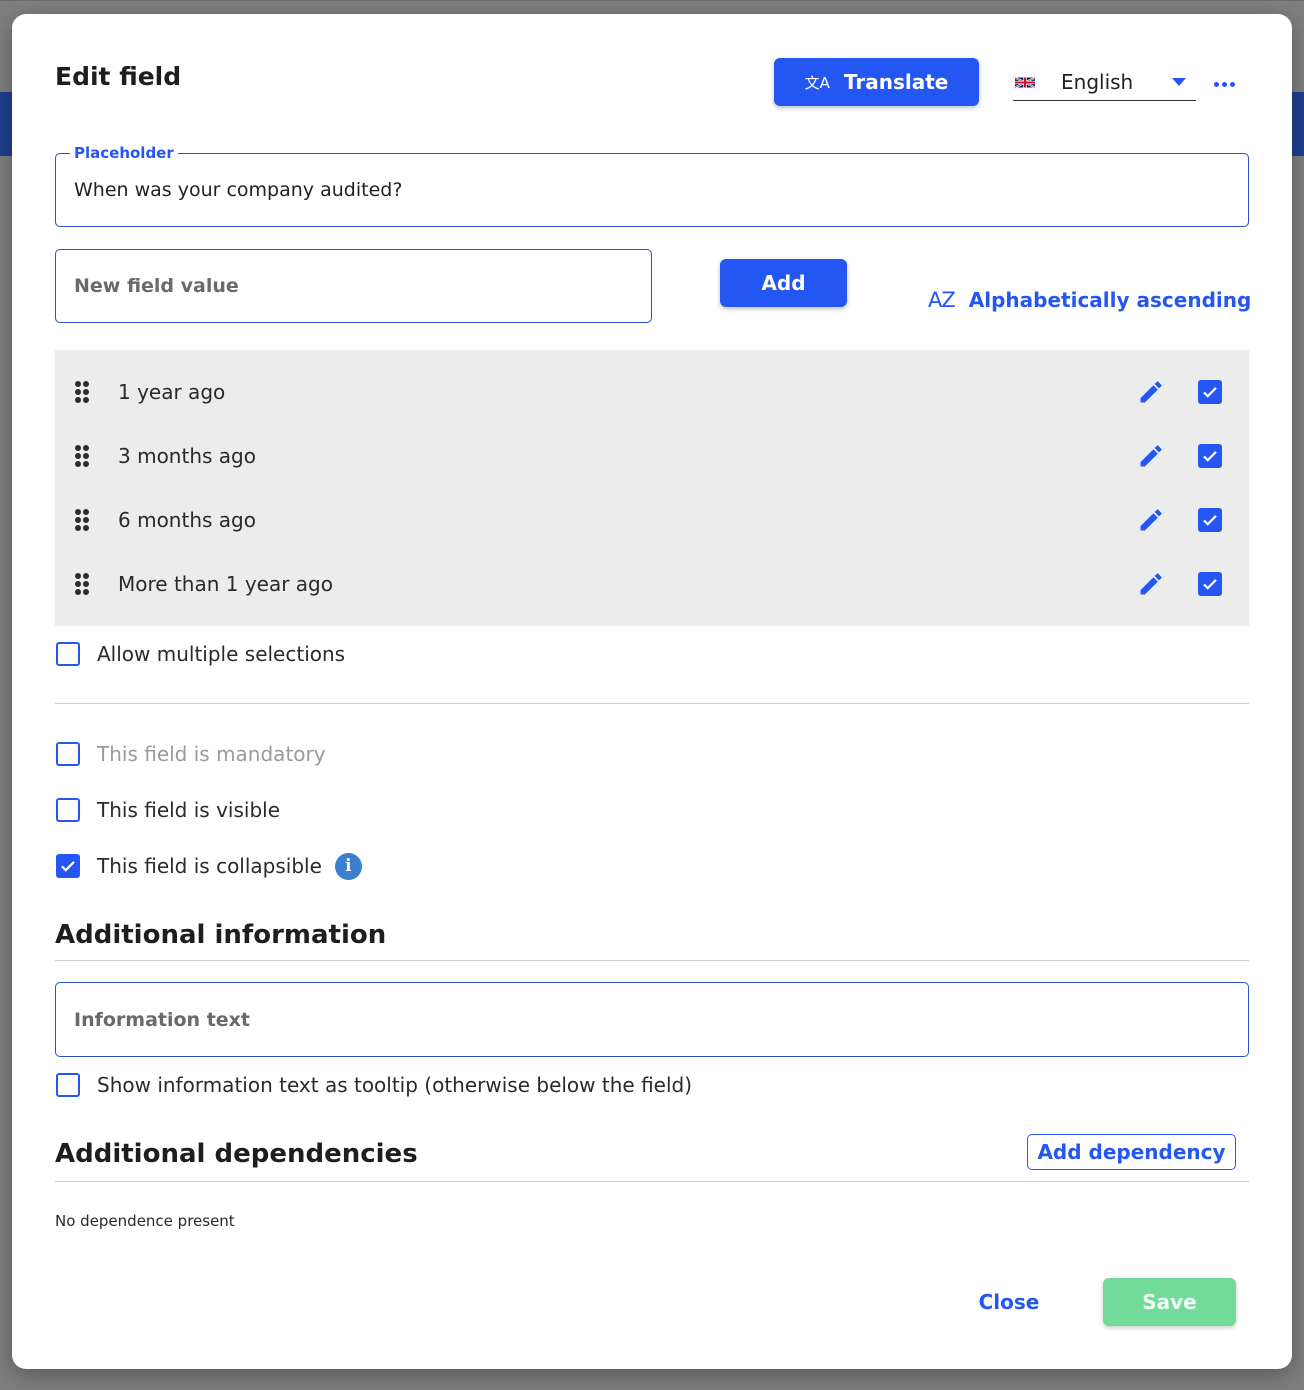  Describe the element at coordinates (817, 82) in the screenshot. I see `translate-icon: 文A` at that location.